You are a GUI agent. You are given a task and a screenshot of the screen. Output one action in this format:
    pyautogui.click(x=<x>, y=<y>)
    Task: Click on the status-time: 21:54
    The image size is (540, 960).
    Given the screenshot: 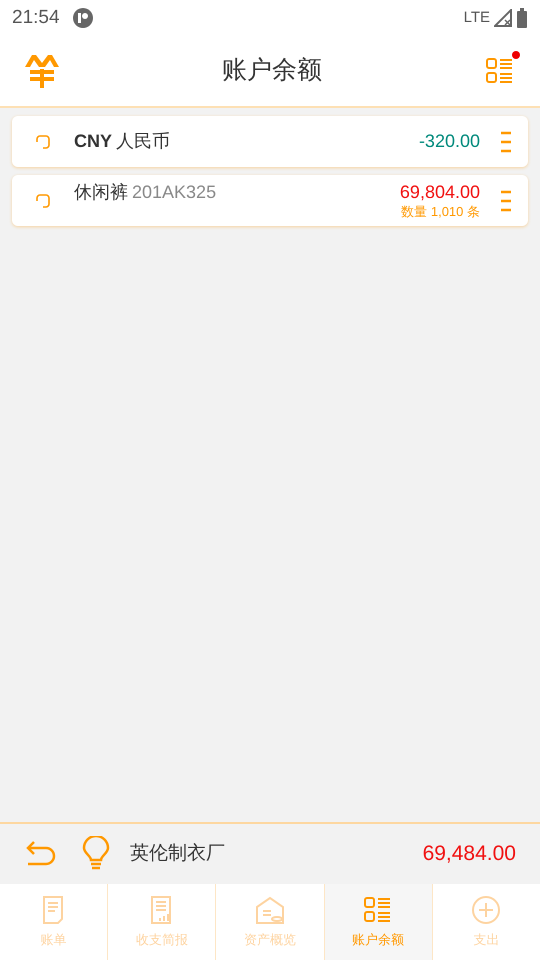 What is the action you would take?
    pyautogui.click(x=36, y=18)
    